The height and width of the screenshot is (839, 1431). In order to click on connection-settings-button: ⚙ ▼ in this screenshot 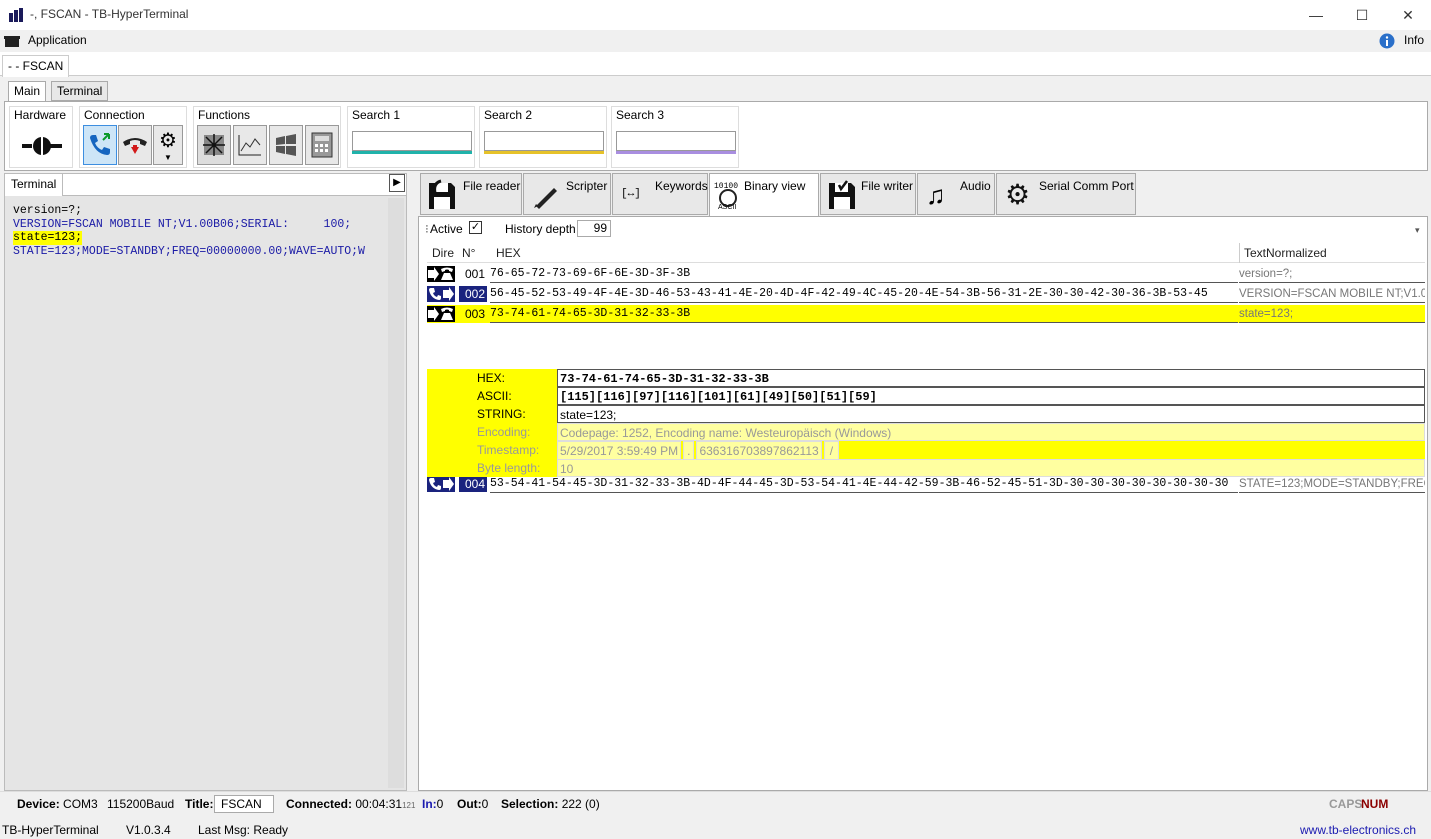, I will do `click(168, 145)`.